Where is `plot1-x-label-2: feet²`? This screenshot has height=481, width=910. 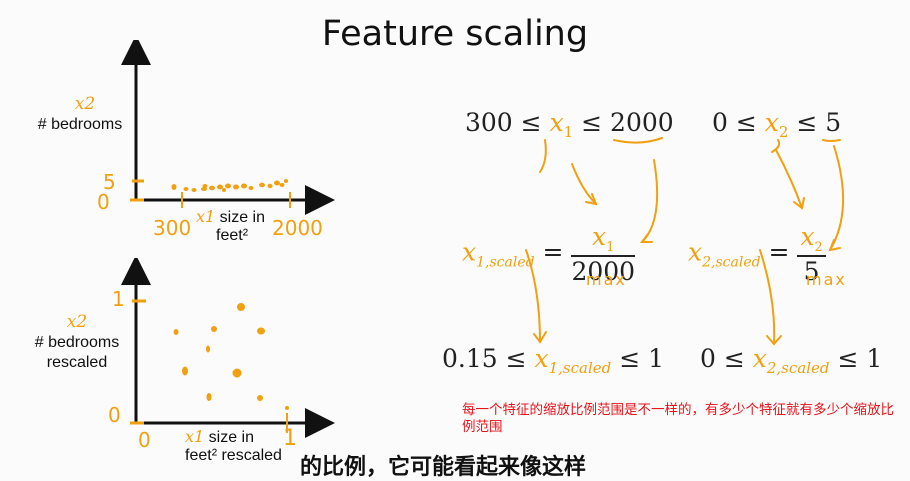 plot1-x-label-2: feet² is located at coordinates (232, 235).